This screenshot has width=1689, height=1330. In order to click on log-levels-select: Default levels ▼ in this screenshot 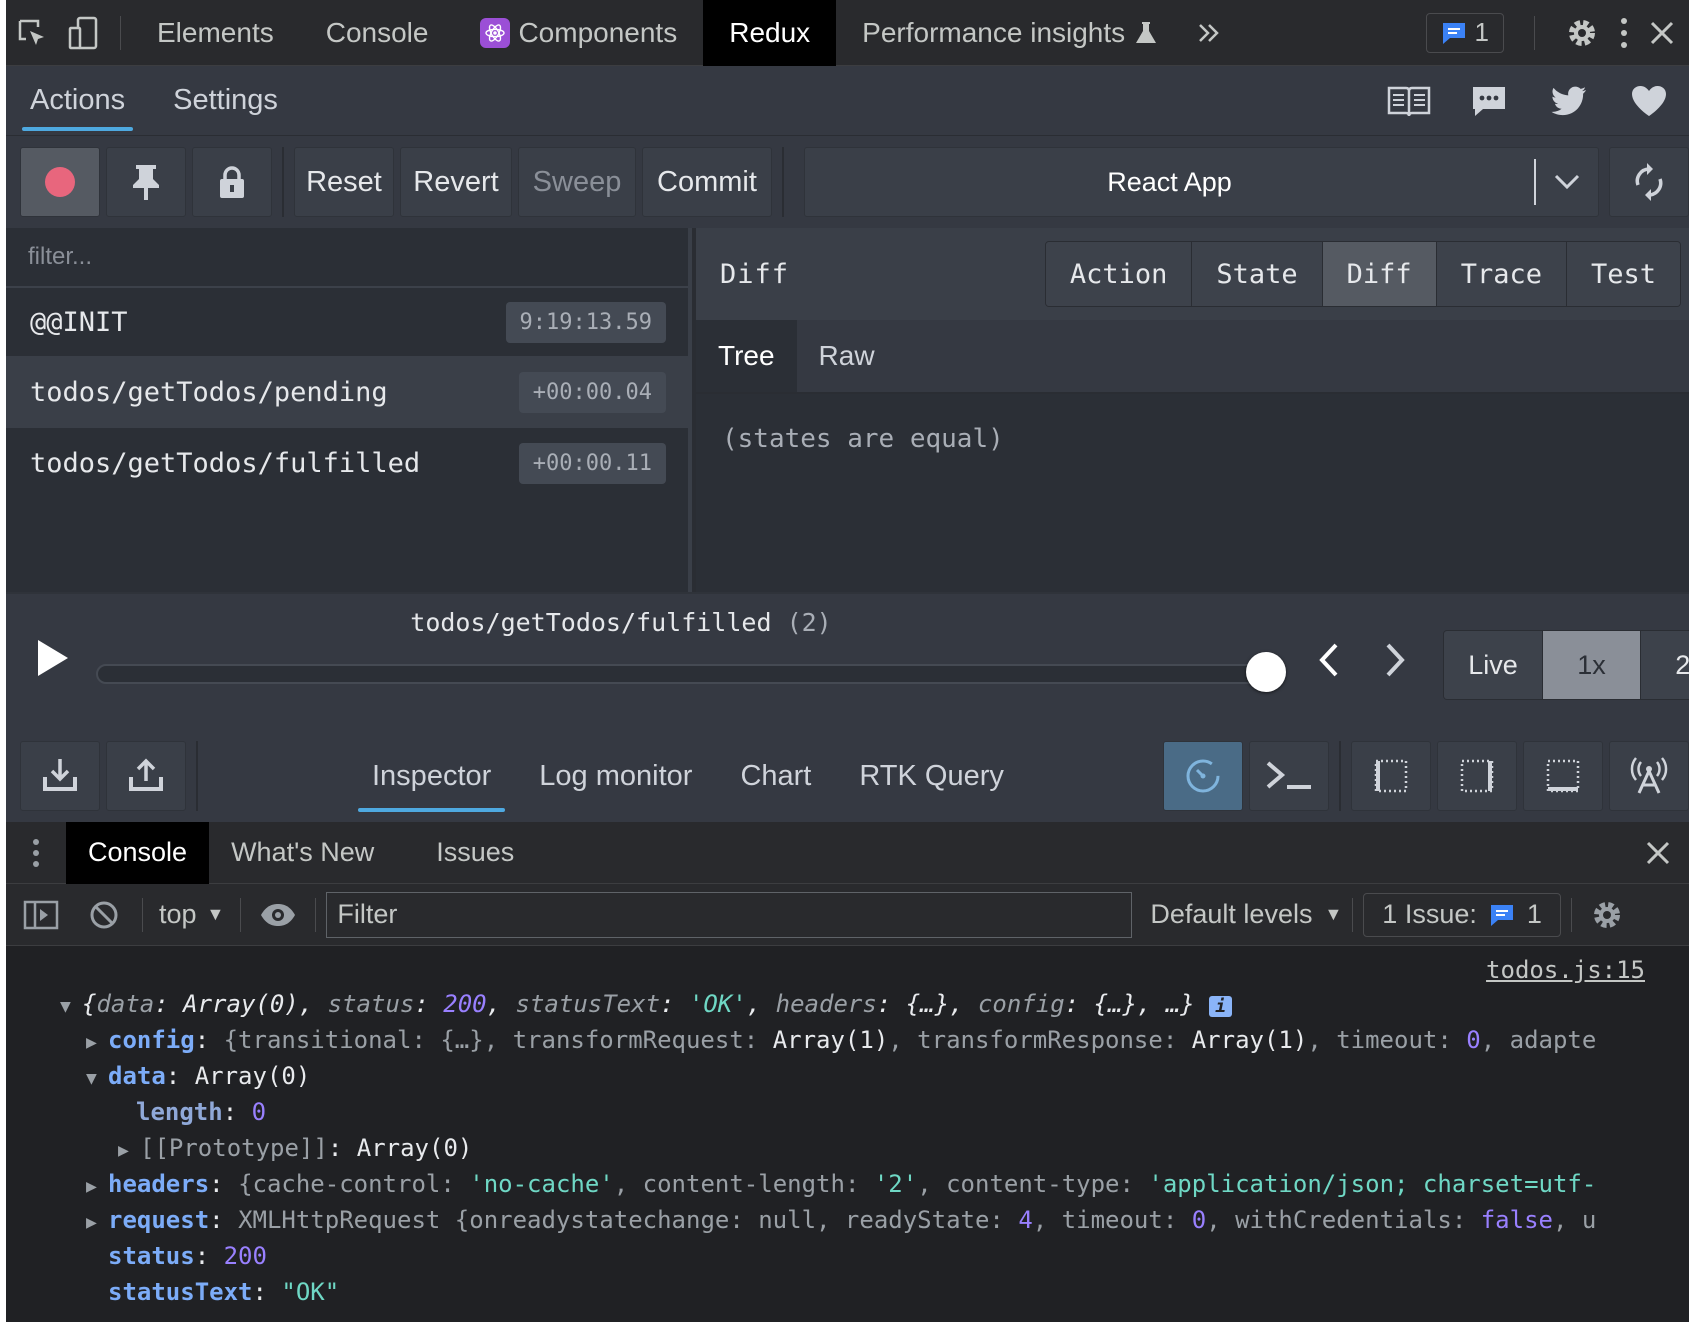, I will do `click(1246, 914)`.